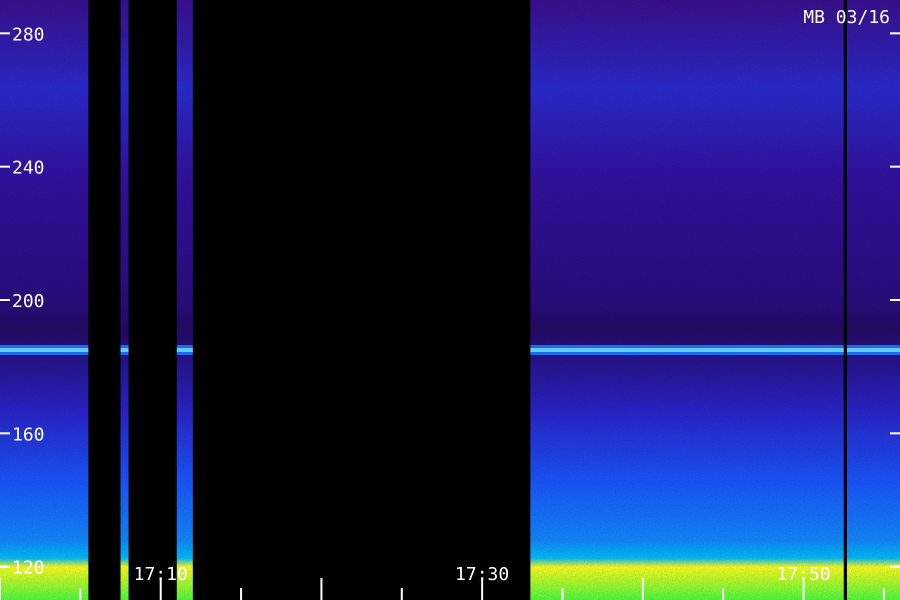  Describe the element at coordinates (28, 568) in the screenshot. I see `y-tick-label: 120` at that location.